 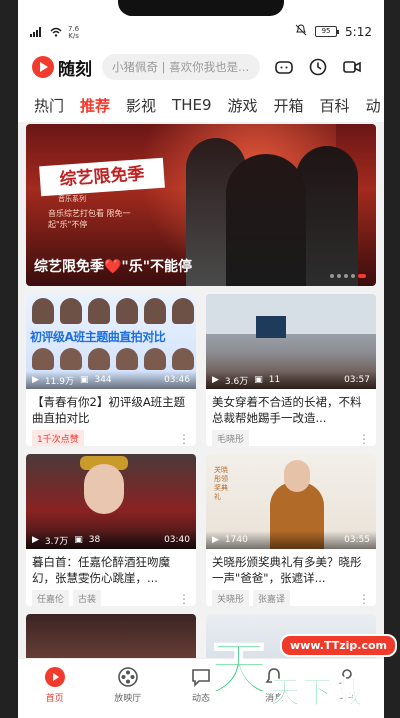 I want to click on nav-home: 首页, so click(x=55, y=684).